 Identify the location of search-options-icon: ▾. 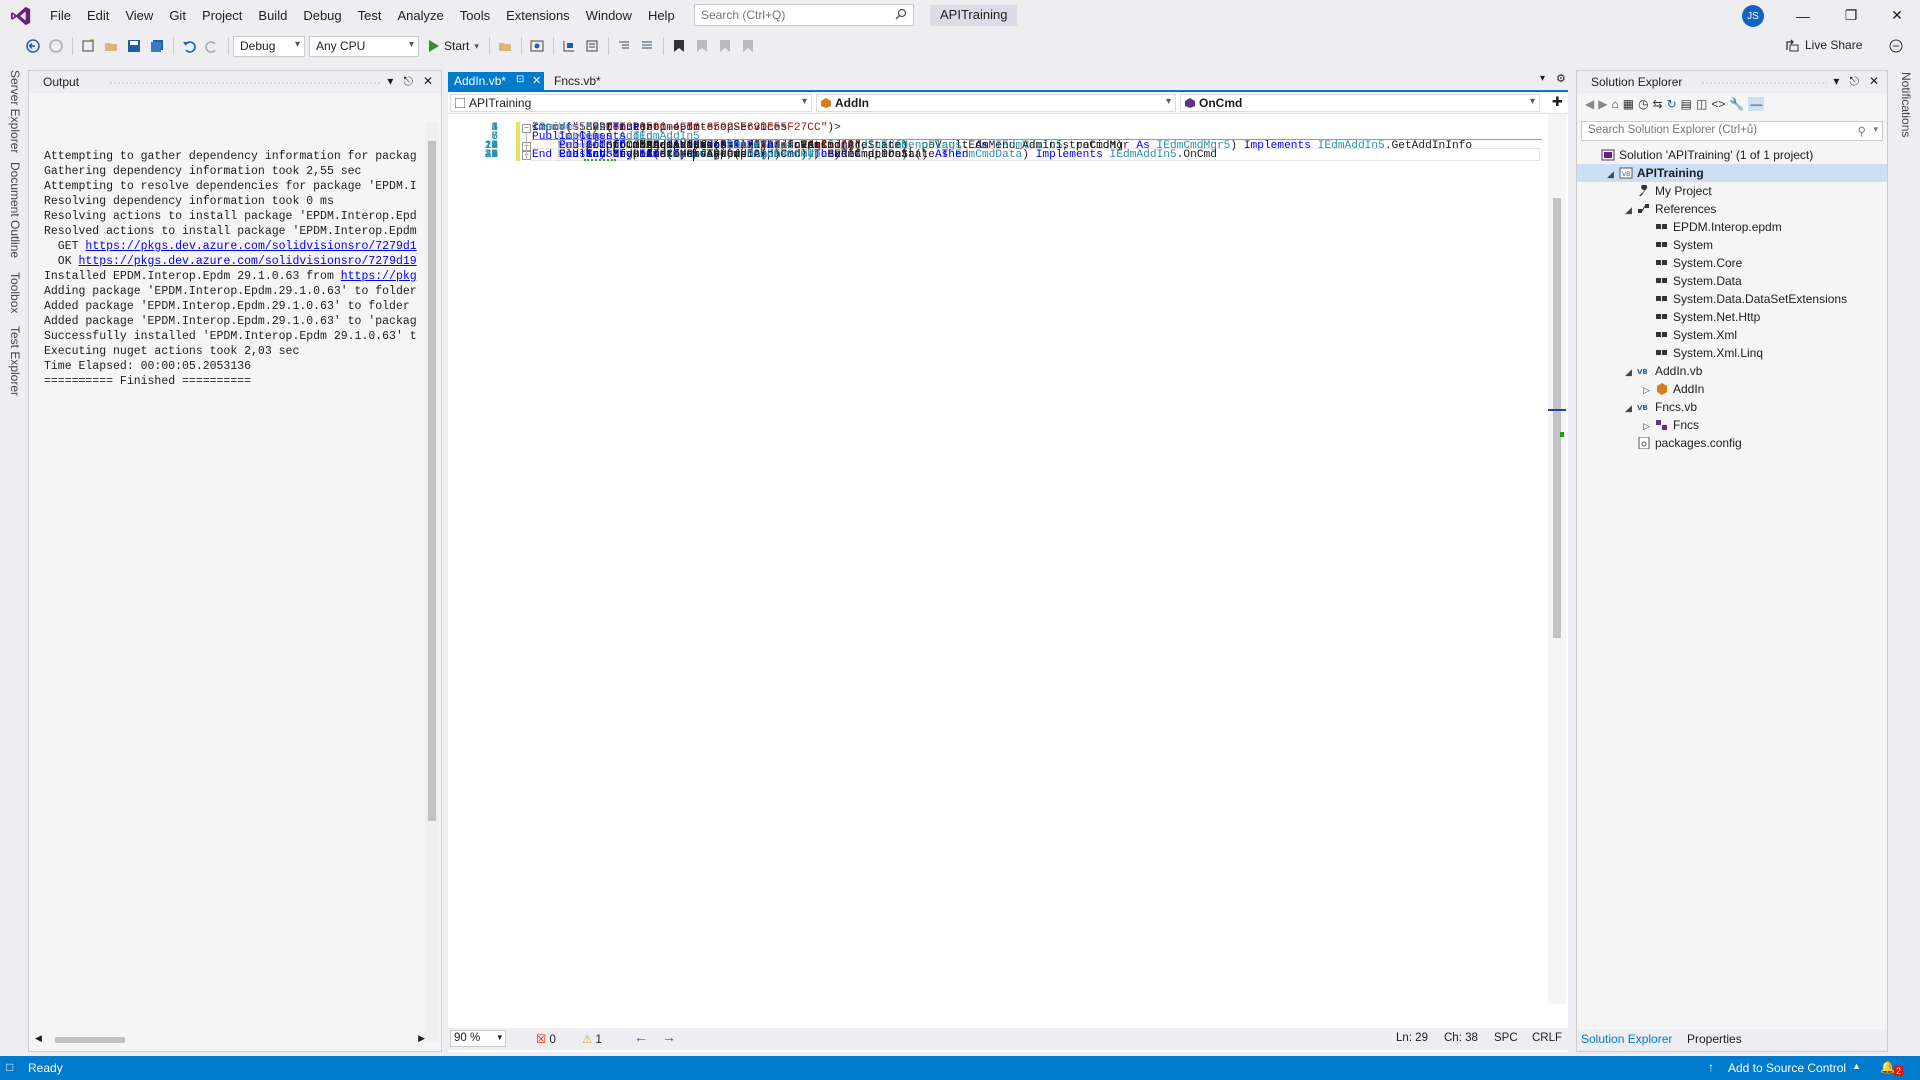
(1875, 129).